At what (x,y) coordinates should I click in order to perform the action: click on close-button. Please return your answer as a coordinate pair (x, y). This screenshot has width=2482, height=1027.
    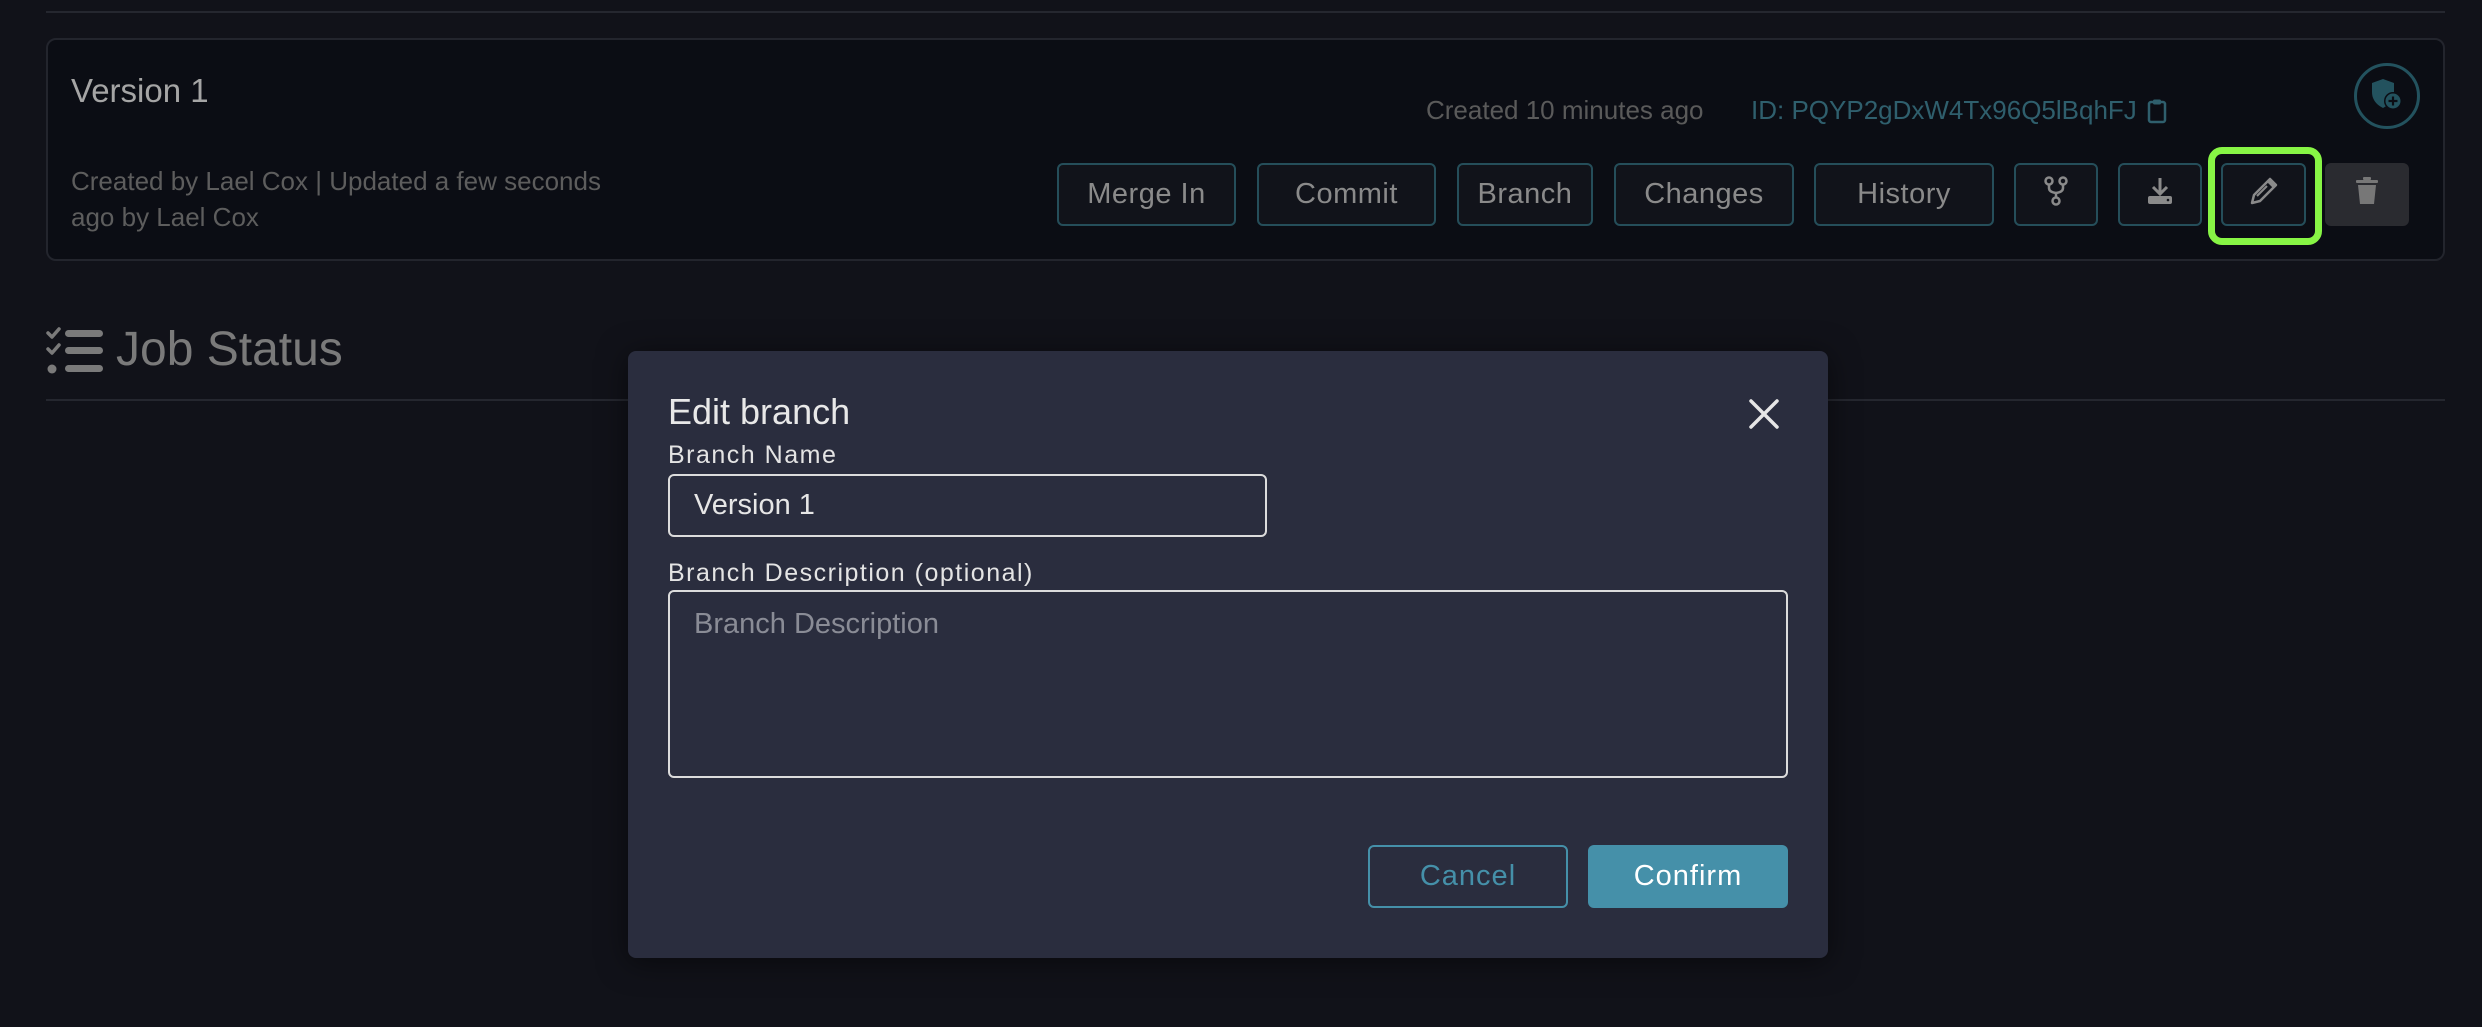
    Looking at the image, I should click on (1764, 416).